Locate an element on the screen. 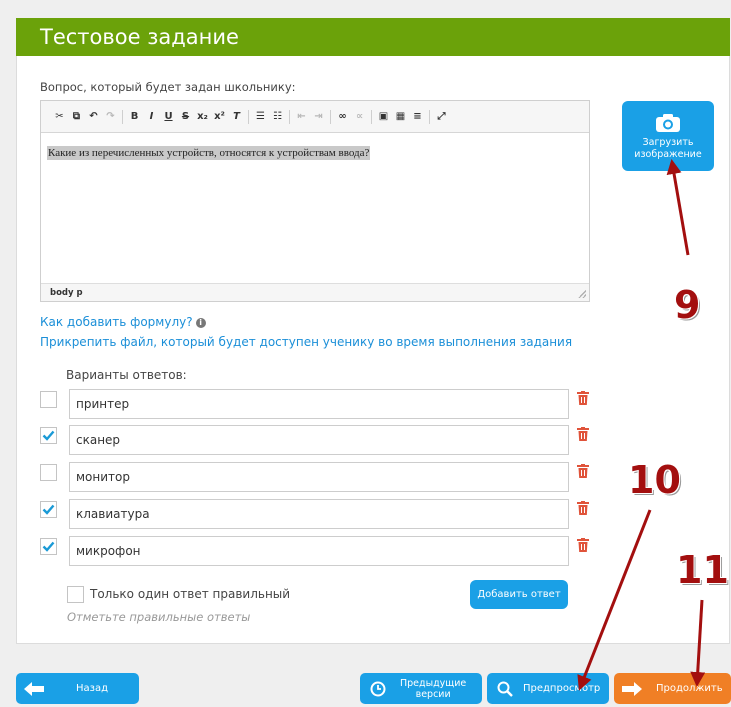  editor-element-path: body p is located at coordinates (315, 292).